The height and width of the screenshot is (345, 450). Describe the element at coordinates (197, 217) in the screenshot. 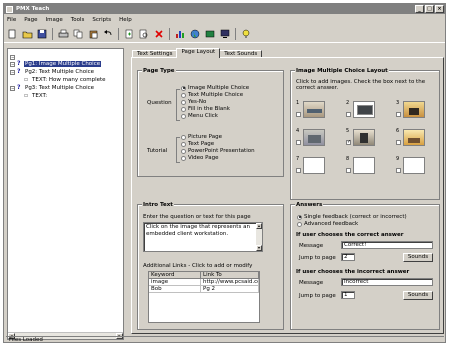

I see `intro-text-hint: Enter the question or text for this page` at that location.